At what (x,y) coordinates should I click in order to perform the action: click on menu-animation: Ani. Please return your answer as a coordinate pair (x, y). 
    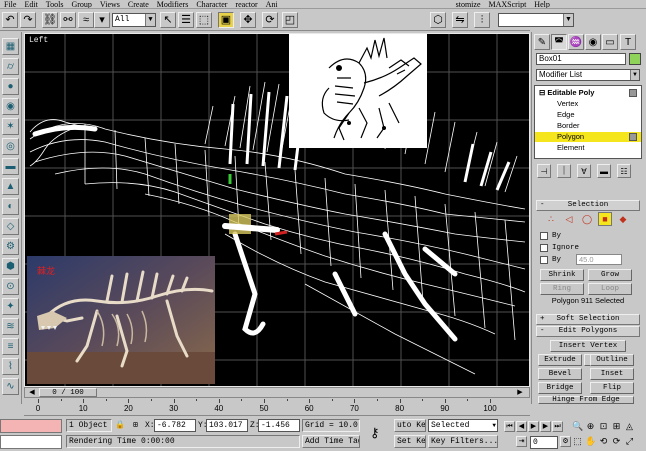
    Looking at the image, I should click on (272, 4).